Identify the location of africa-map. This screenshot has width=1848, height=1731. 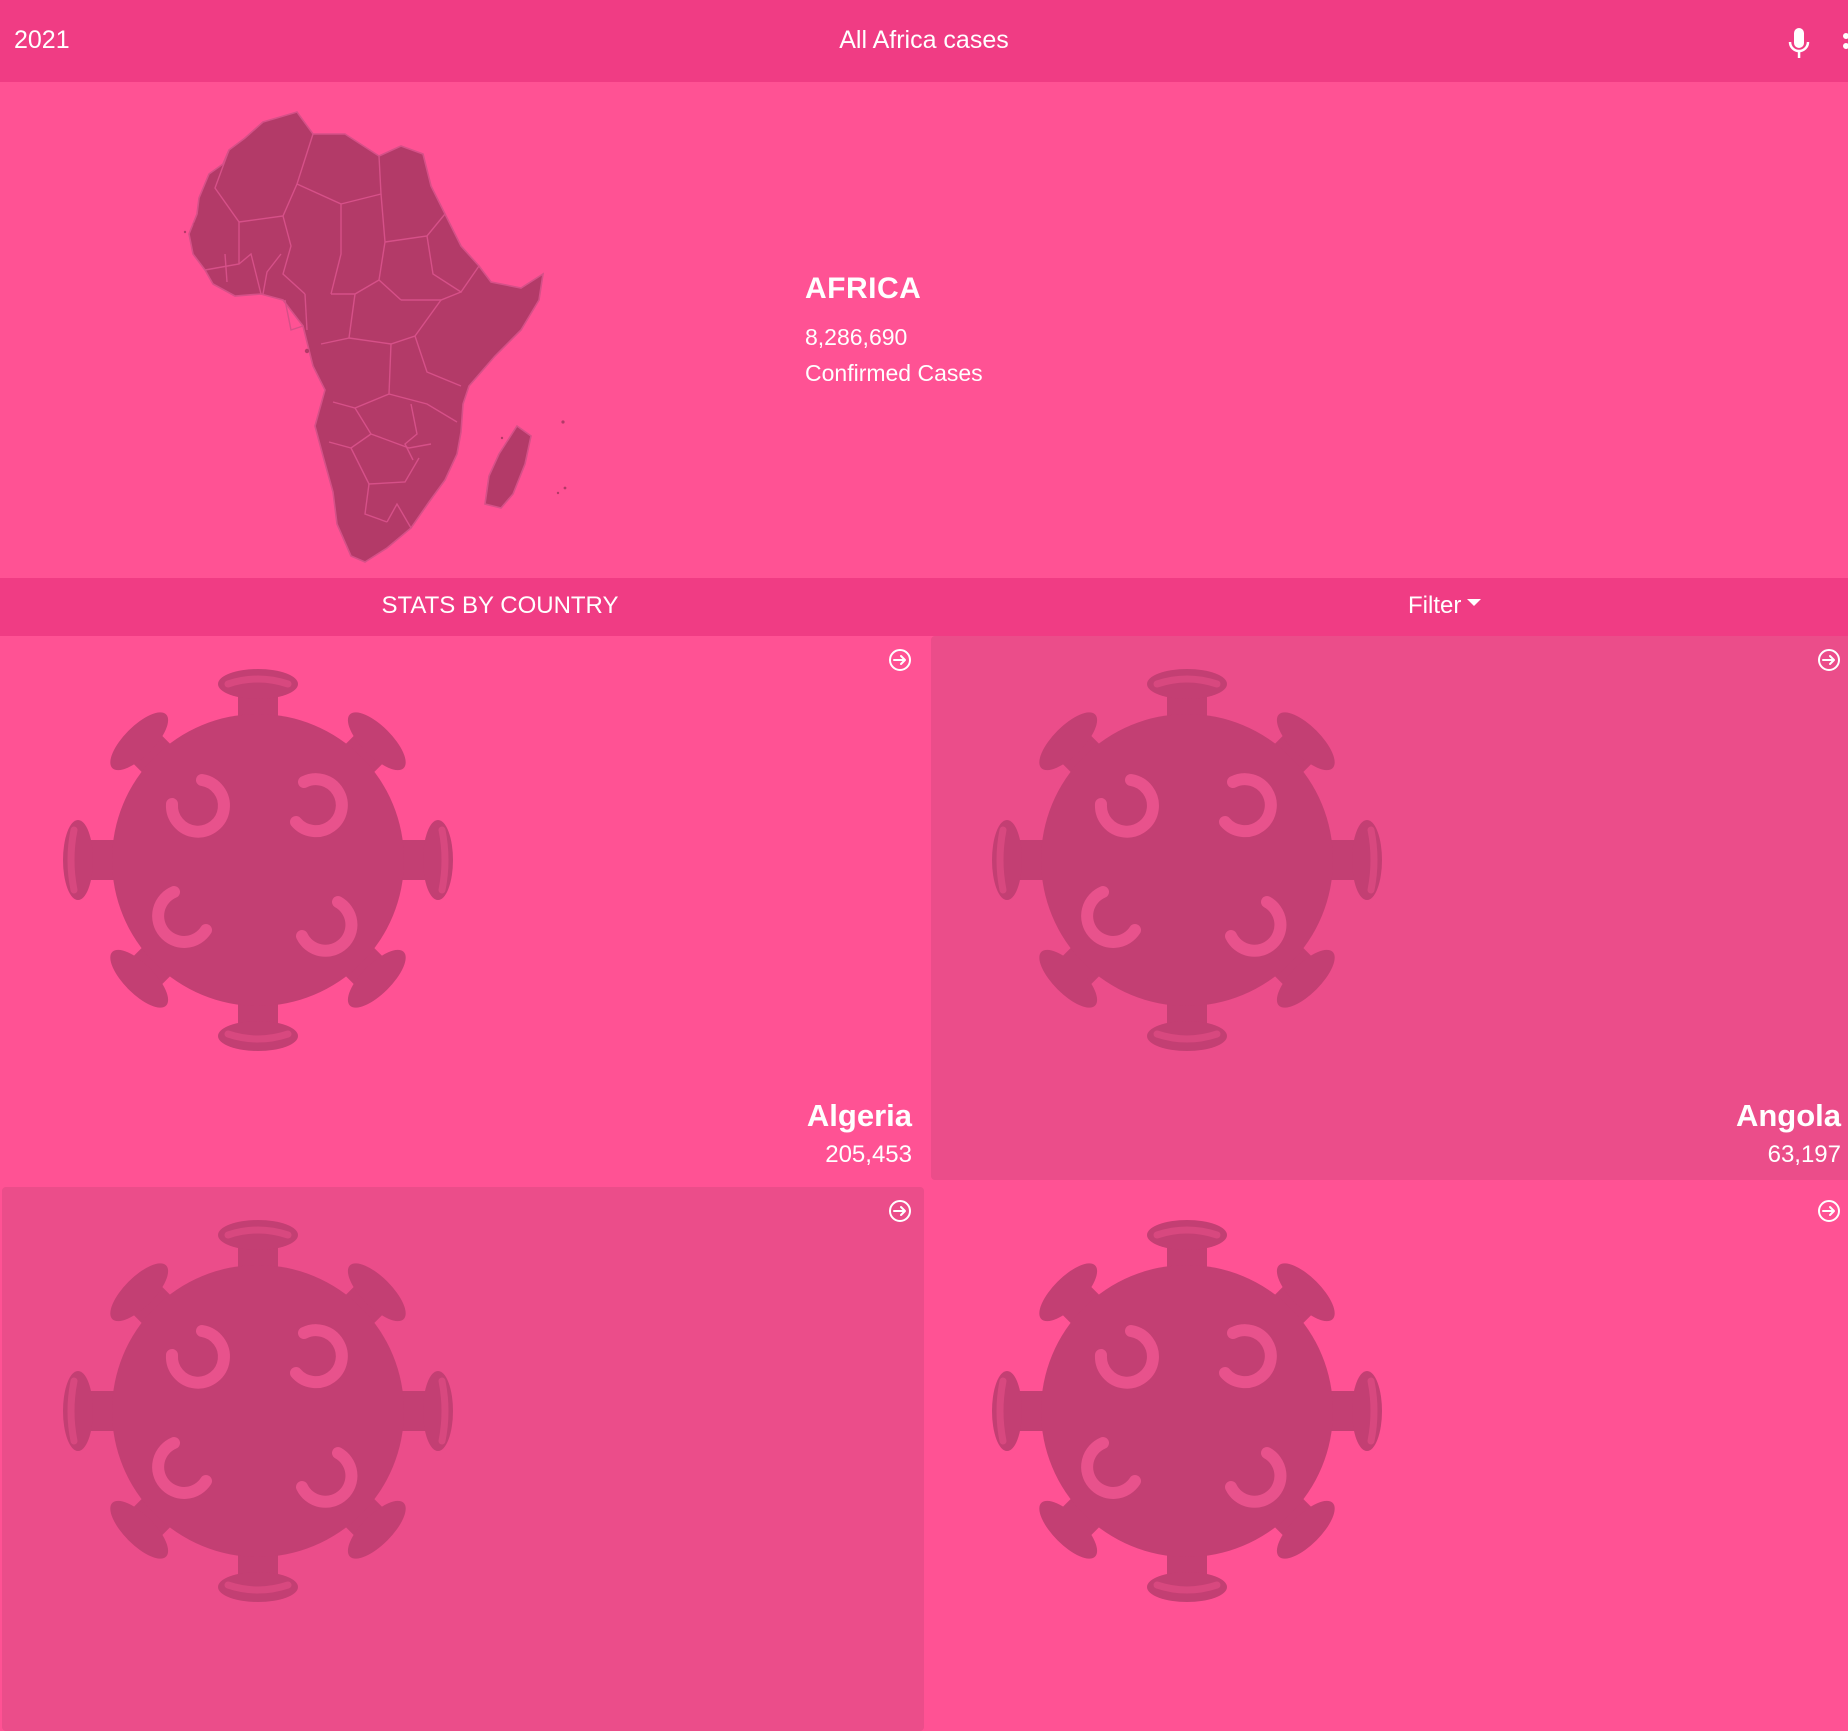
(390, 334).